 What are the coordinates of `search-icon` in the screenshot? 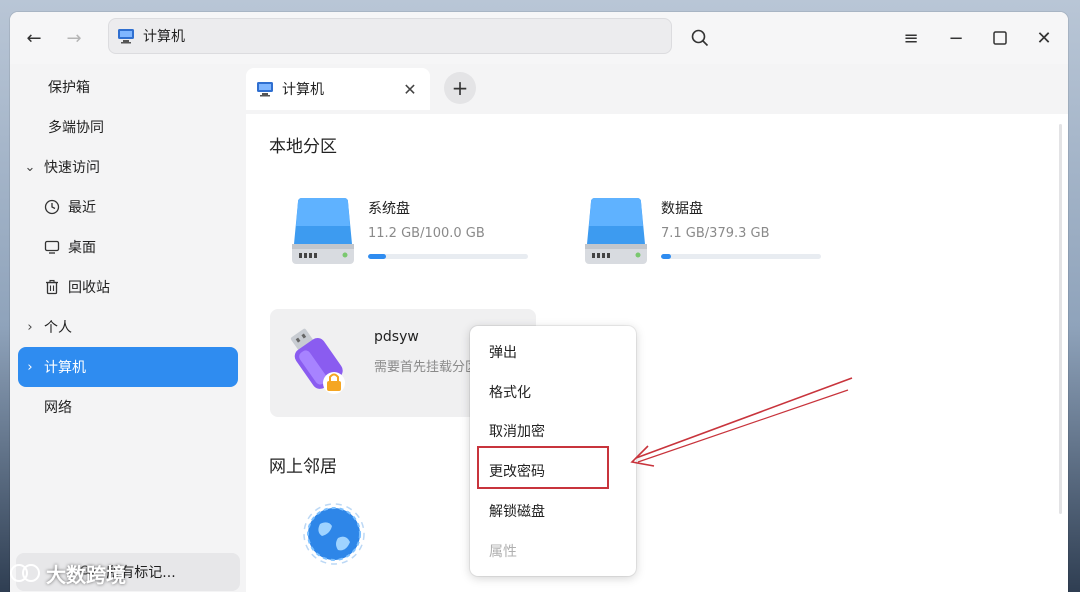 It's located at (700, 38).